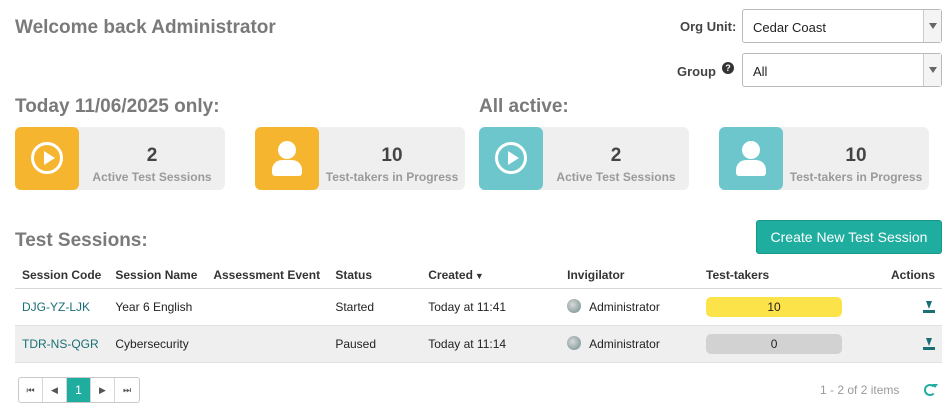 This screenshot has width=952, height=413. I want to click on next-page-button: ▶, so click(103, 390).